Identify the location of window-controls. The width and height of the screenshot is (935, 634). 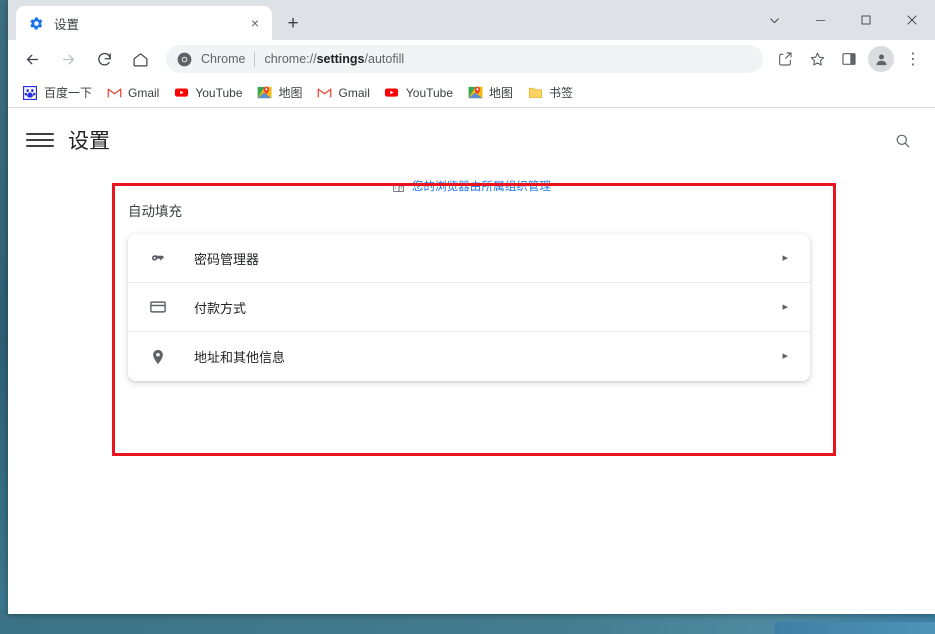
(843, 20).